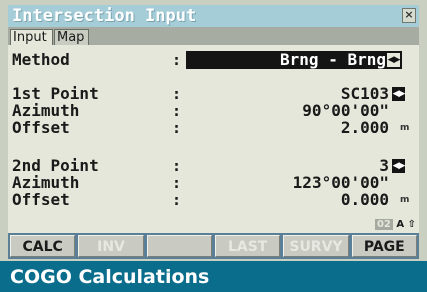 Image resolution: width=427 pixels, height=292 pixels. What do you see at coordinates (409, 15) in the screenshot?
I see `close-button: ×` at bounding box center [409, 15].